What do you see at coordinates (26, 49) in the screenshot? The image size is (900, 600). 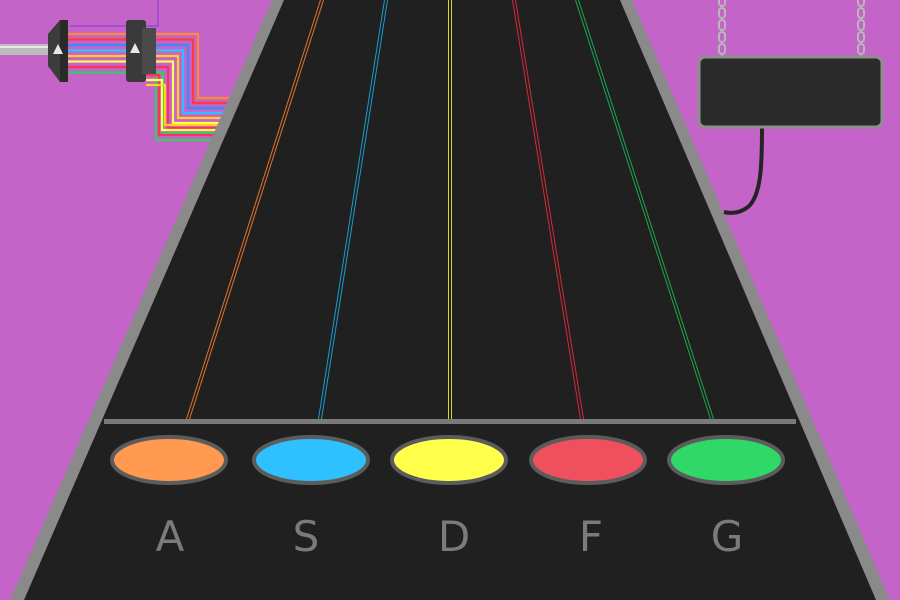 I see `metal-rod` at bounding box center [26, 49].